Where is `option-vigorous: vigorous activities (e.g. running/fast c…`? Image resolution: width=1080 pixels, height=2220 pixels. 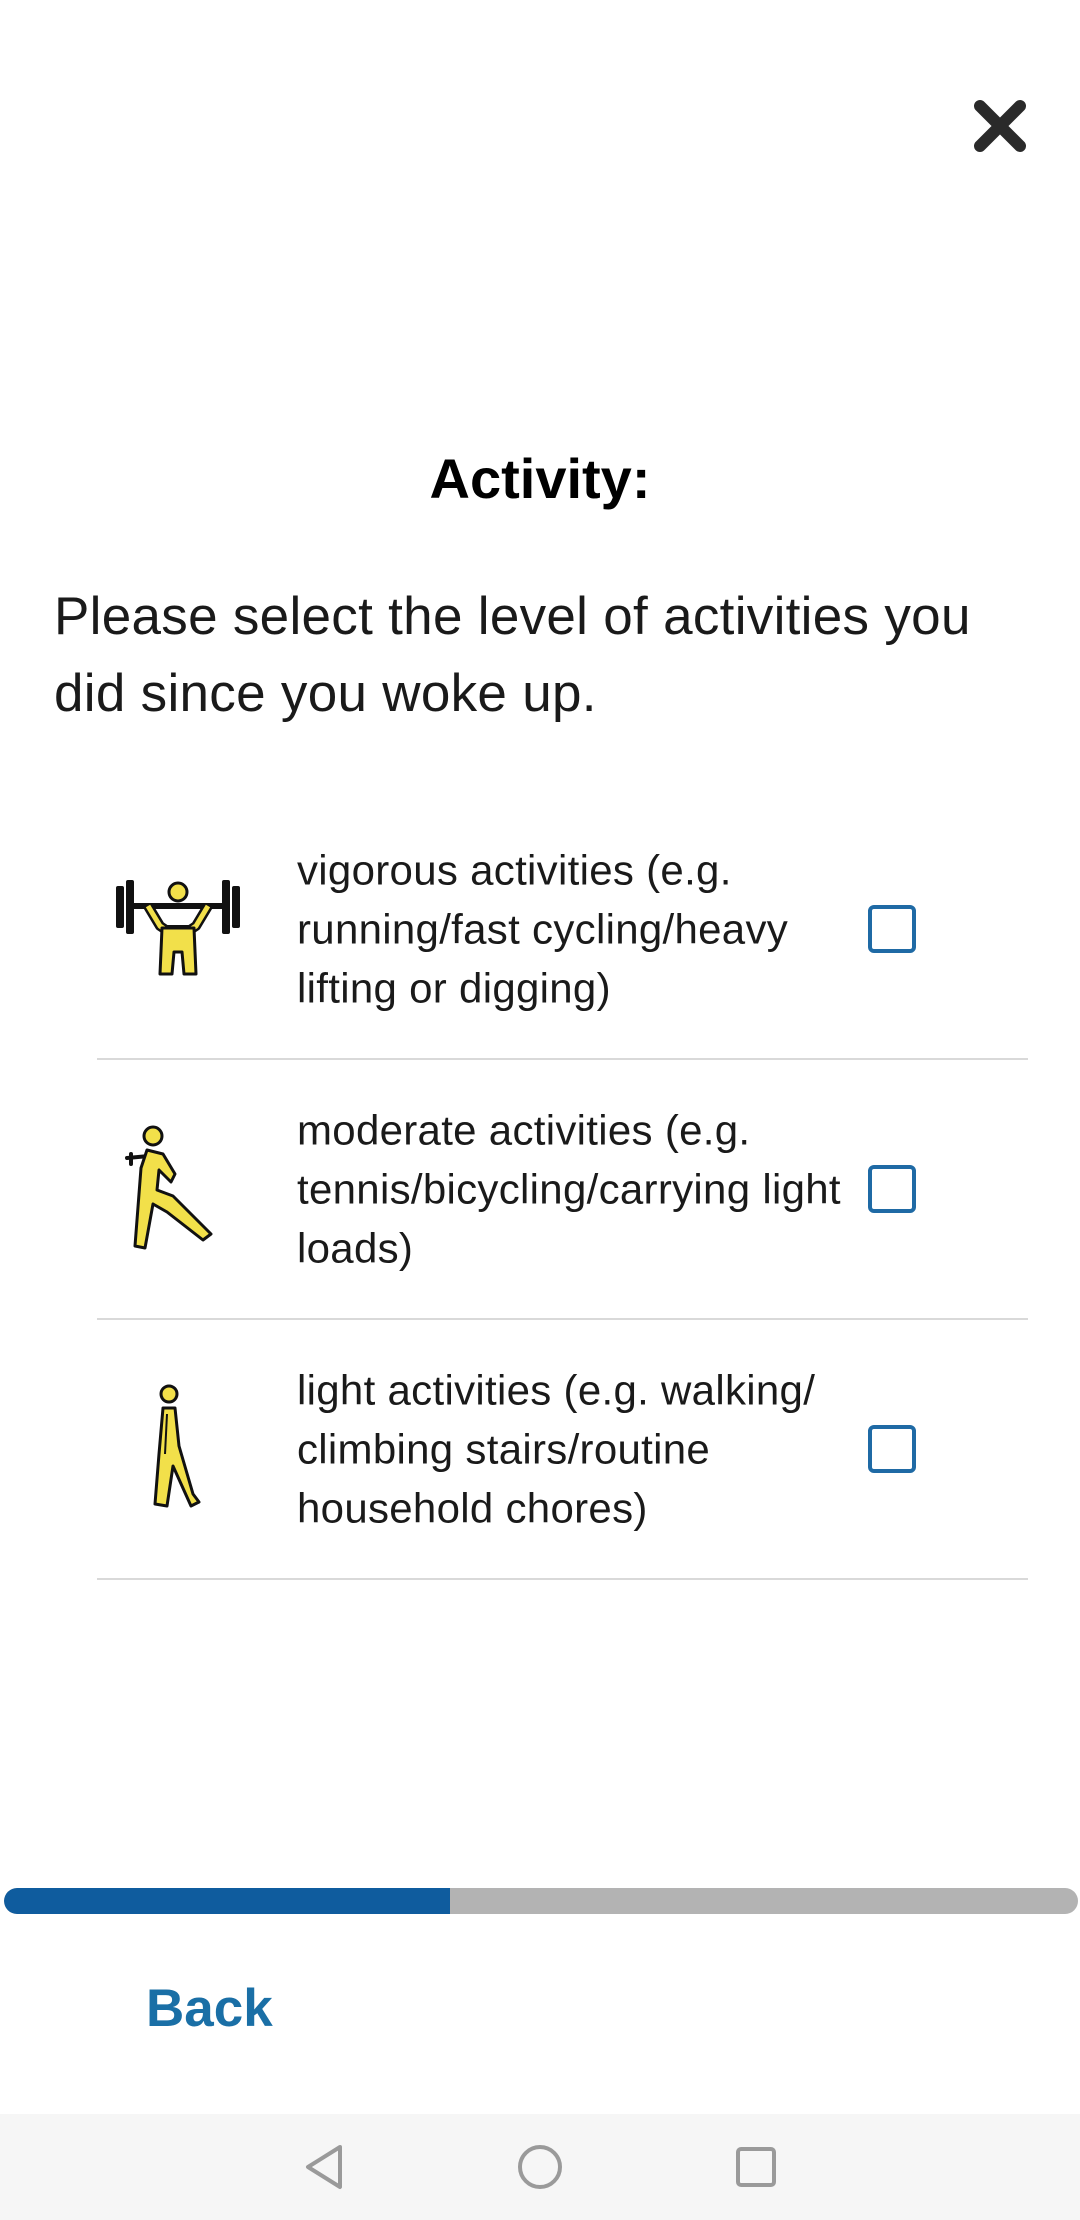
option-vigorous: vigorous activities (e.g. running/fast c… is located at coordinates (562, 930).